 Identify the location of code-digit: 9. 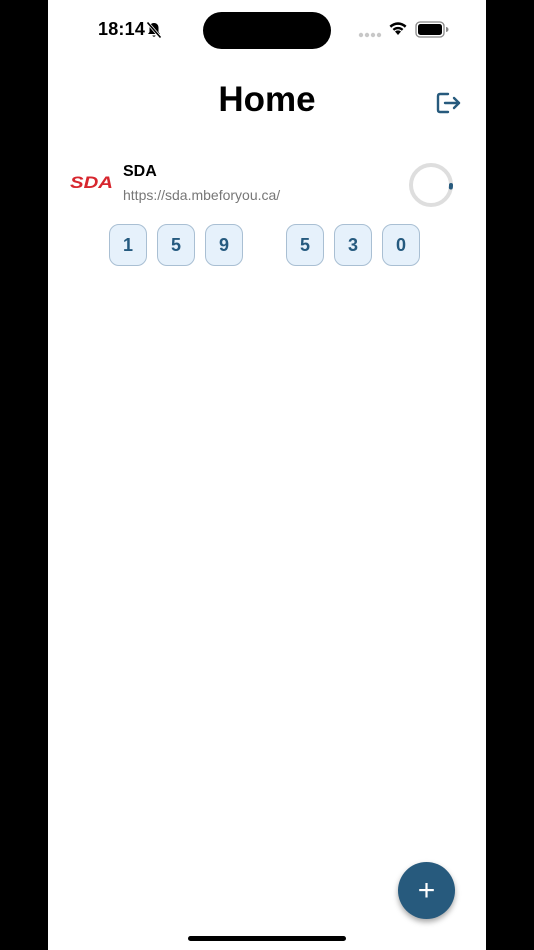
(224, 245).